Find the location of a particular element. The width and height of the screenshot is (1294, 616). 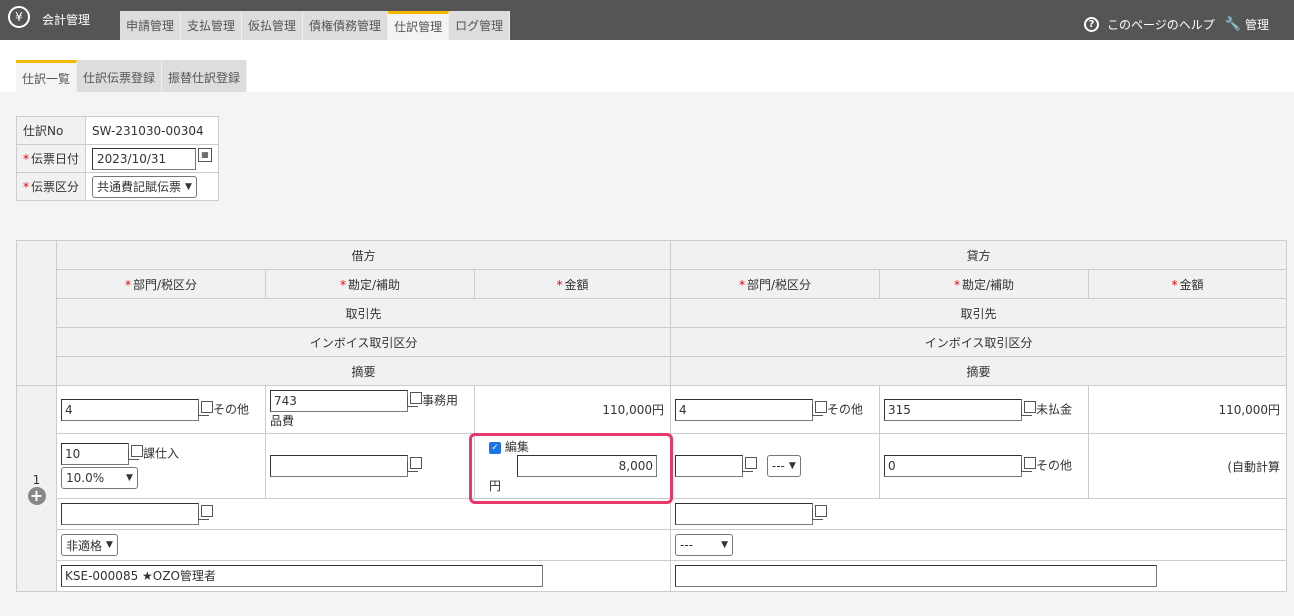

debit-dept-header: * 部門/税区分 is located at coordinates (161, 284).